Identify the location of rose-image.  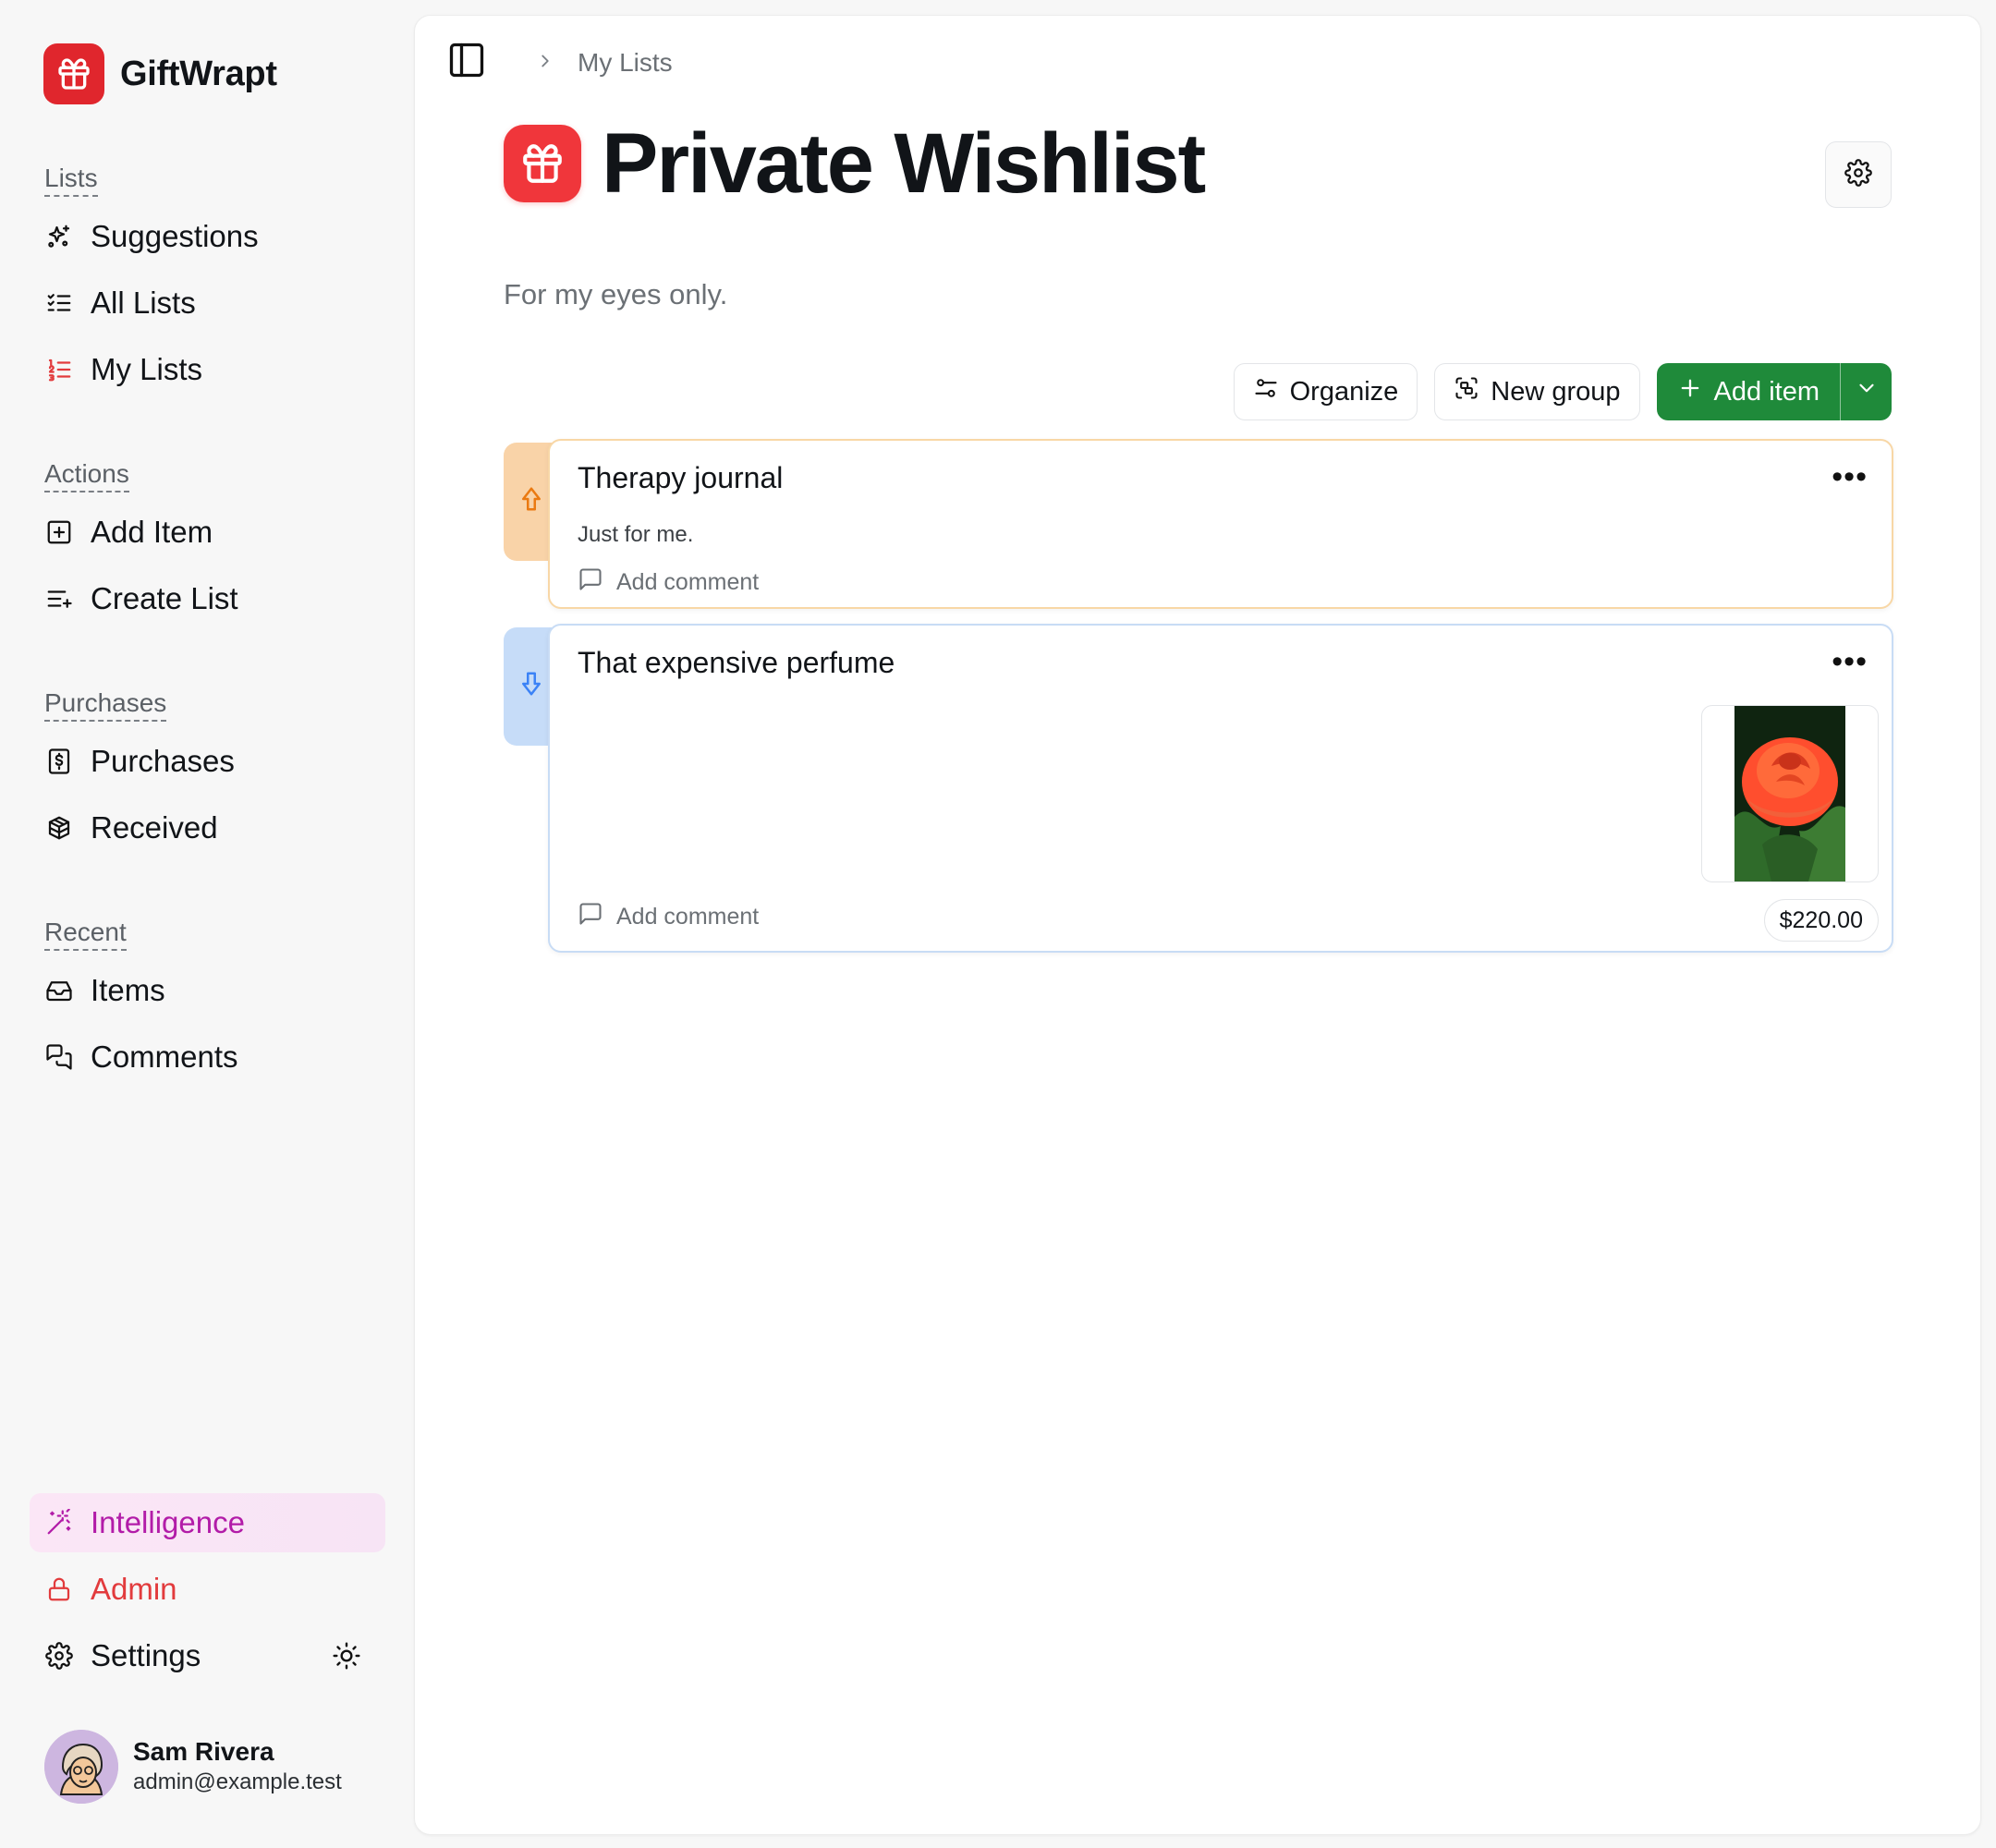
(1789, 793).